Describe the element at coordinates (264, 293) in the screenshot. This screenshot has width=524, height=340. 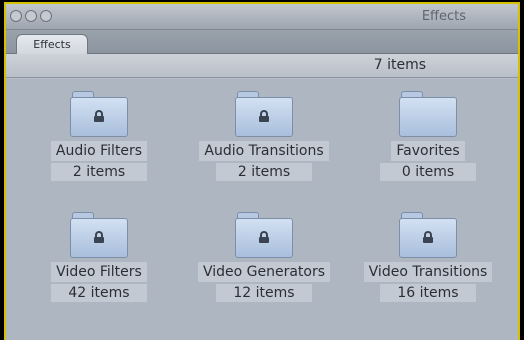
I see `bin-count: 12 items` at that location.